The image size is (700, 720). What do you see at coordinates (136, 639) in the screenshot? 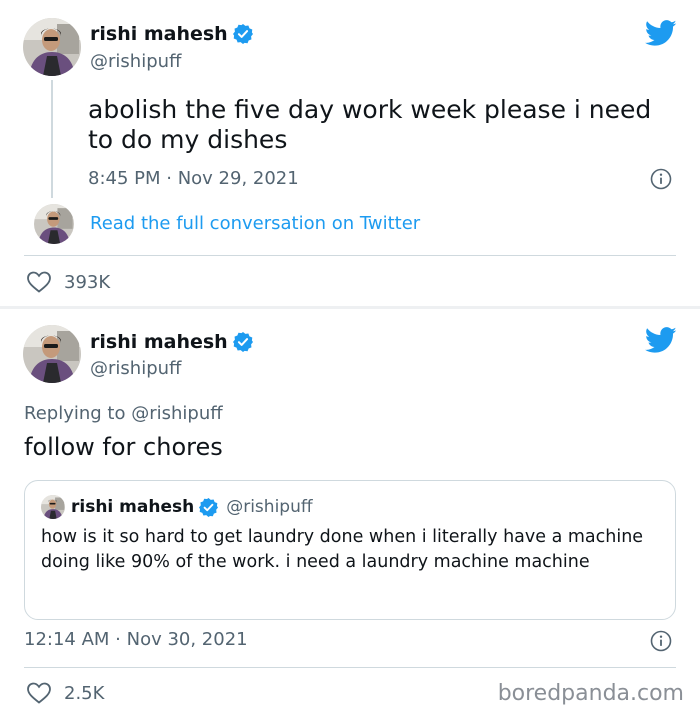
I see `tweet-timestamp: 12:14 AM · Nov 30, 2021` at bounding box center [136, 639].